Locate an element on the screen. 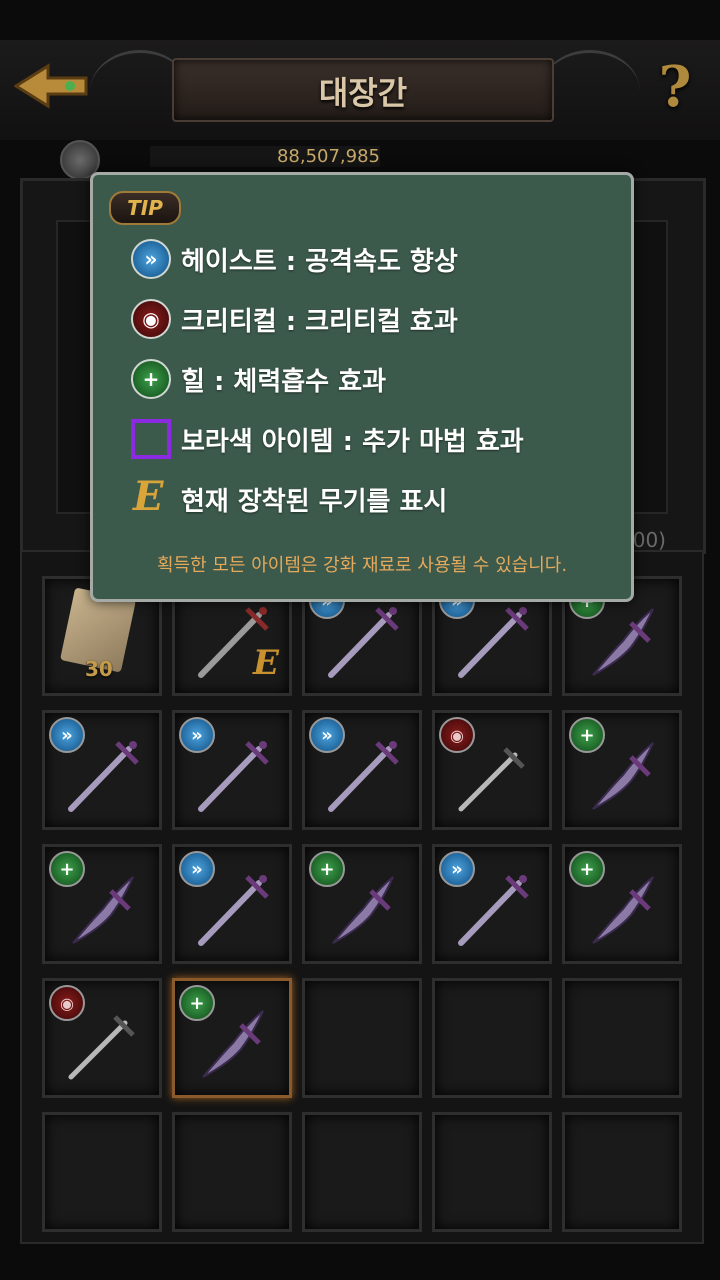 Image resolution: width=720 pixels, height=1280 pixels. header-bar: 대장간 ? is located at coordinates (360, 90).